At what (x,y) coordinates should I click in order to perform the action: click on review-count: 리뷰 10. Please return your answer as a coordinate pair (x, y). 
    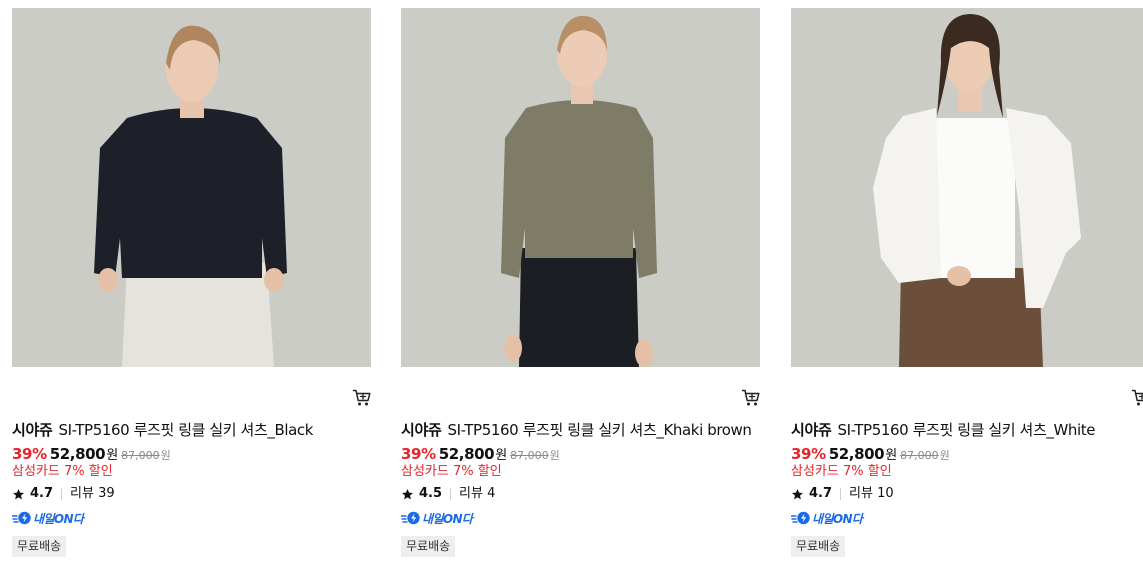
    Looking at the image, I should click on (871, 494).